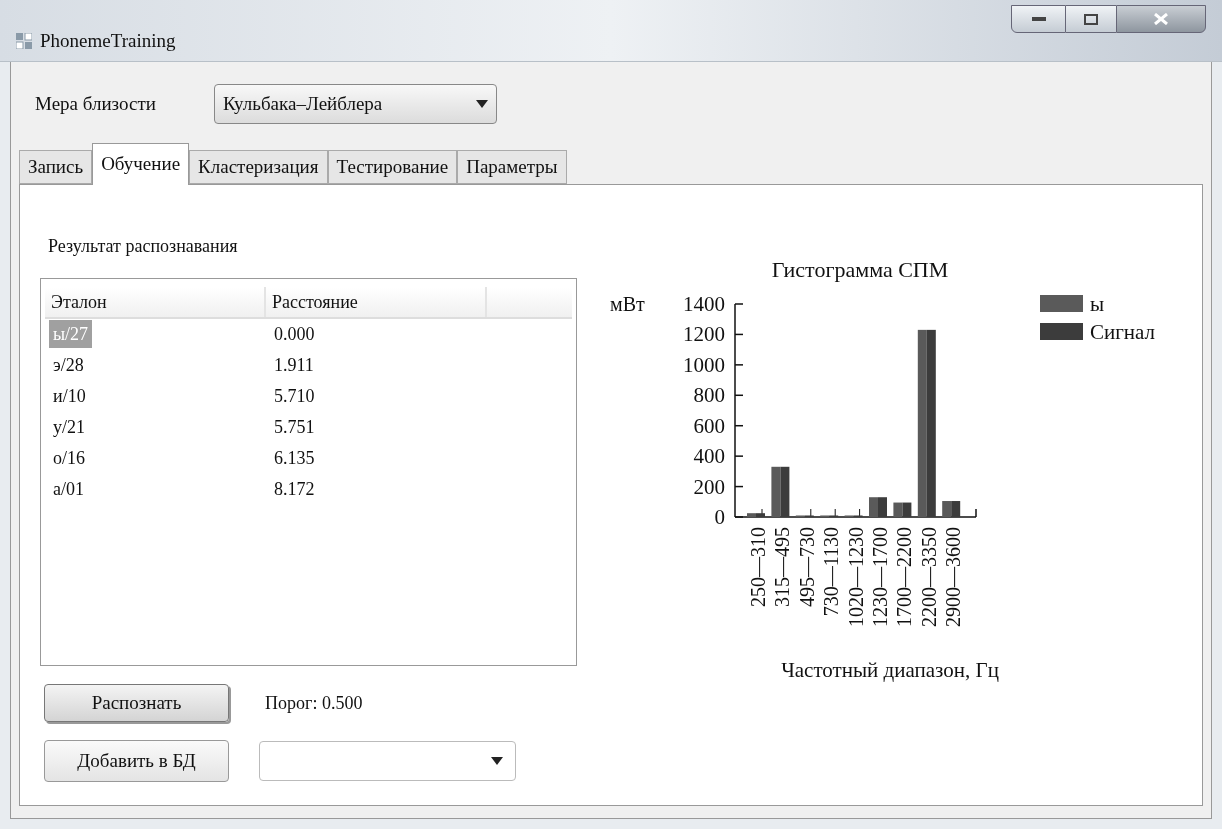 This screenshot has height=829, width=1222. I want to click on tab: Кластеризация, so click(258, 167).